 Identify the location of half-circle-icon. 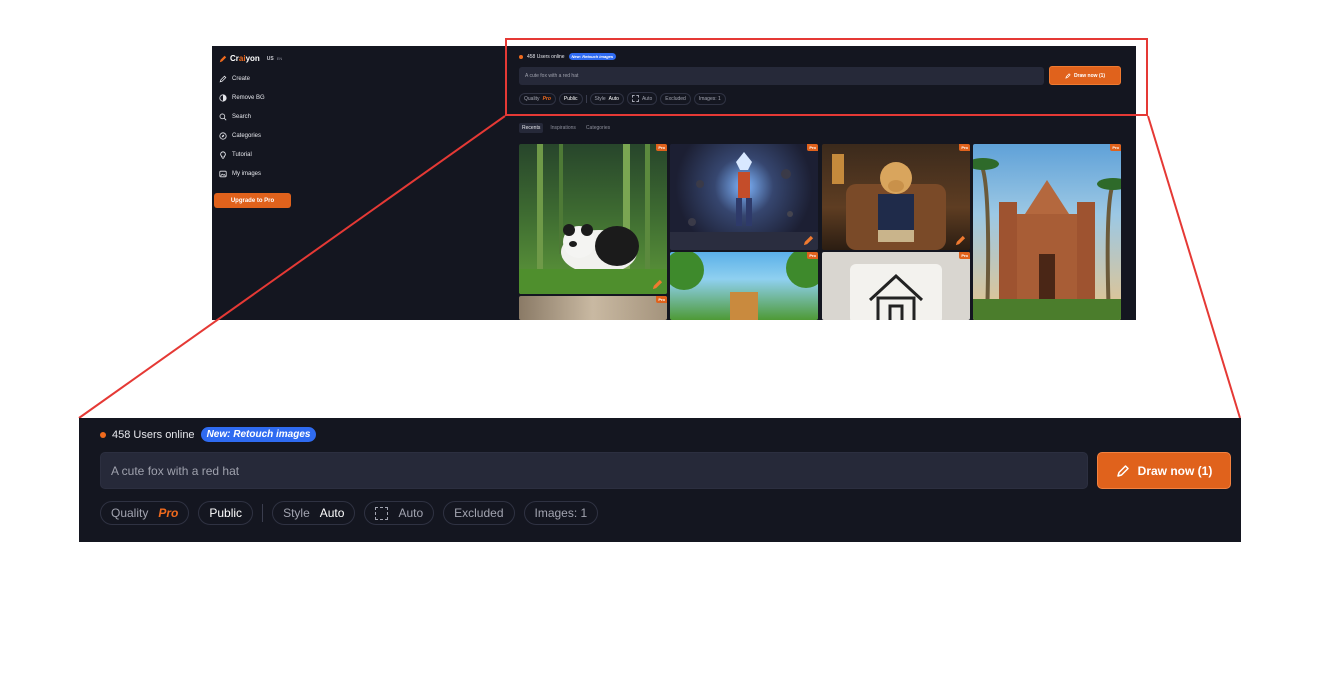
(223, 98).